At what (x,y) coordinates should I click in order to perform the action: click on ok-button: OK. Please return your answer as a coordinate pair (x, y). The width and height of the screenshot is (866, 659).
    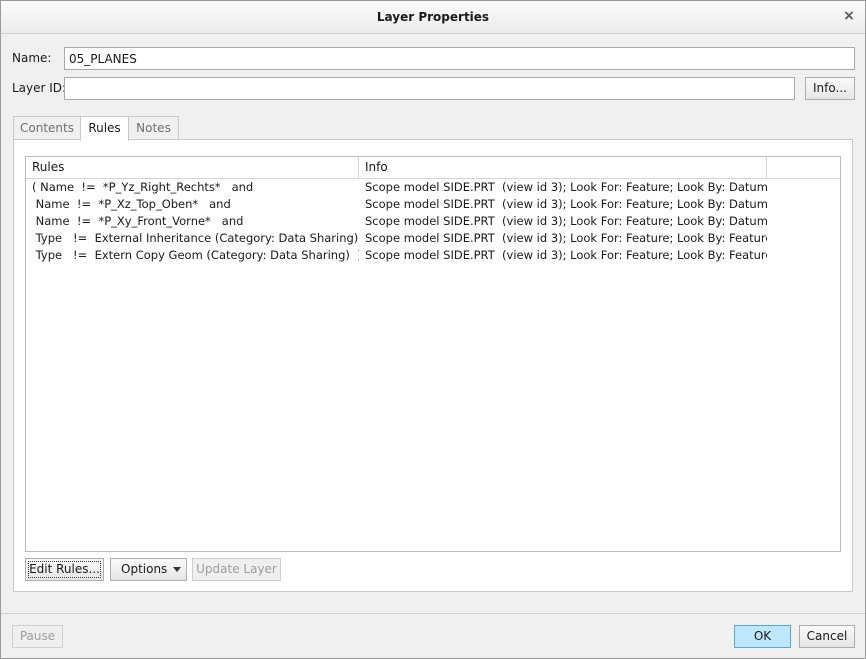
    Looking at the image, I should click on (762, 636).